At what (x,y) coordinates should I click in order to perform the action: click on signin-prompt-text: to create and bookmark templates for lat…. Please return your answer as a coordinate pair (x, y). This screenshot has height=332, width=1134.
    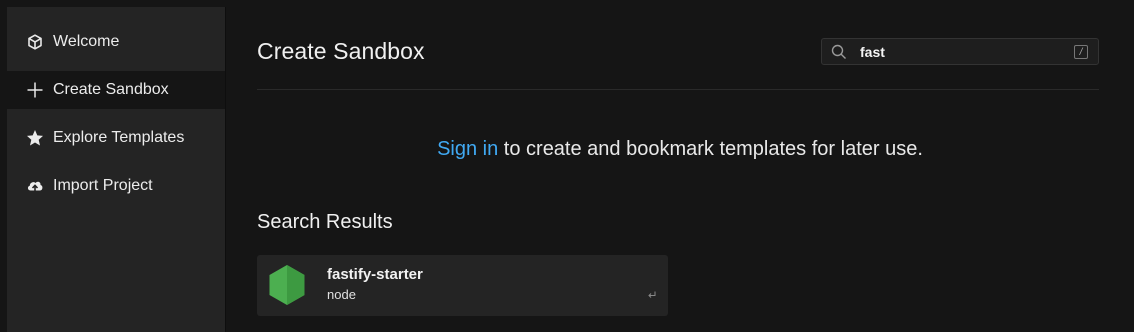
    Looking at the image, I should click on (710, 149).